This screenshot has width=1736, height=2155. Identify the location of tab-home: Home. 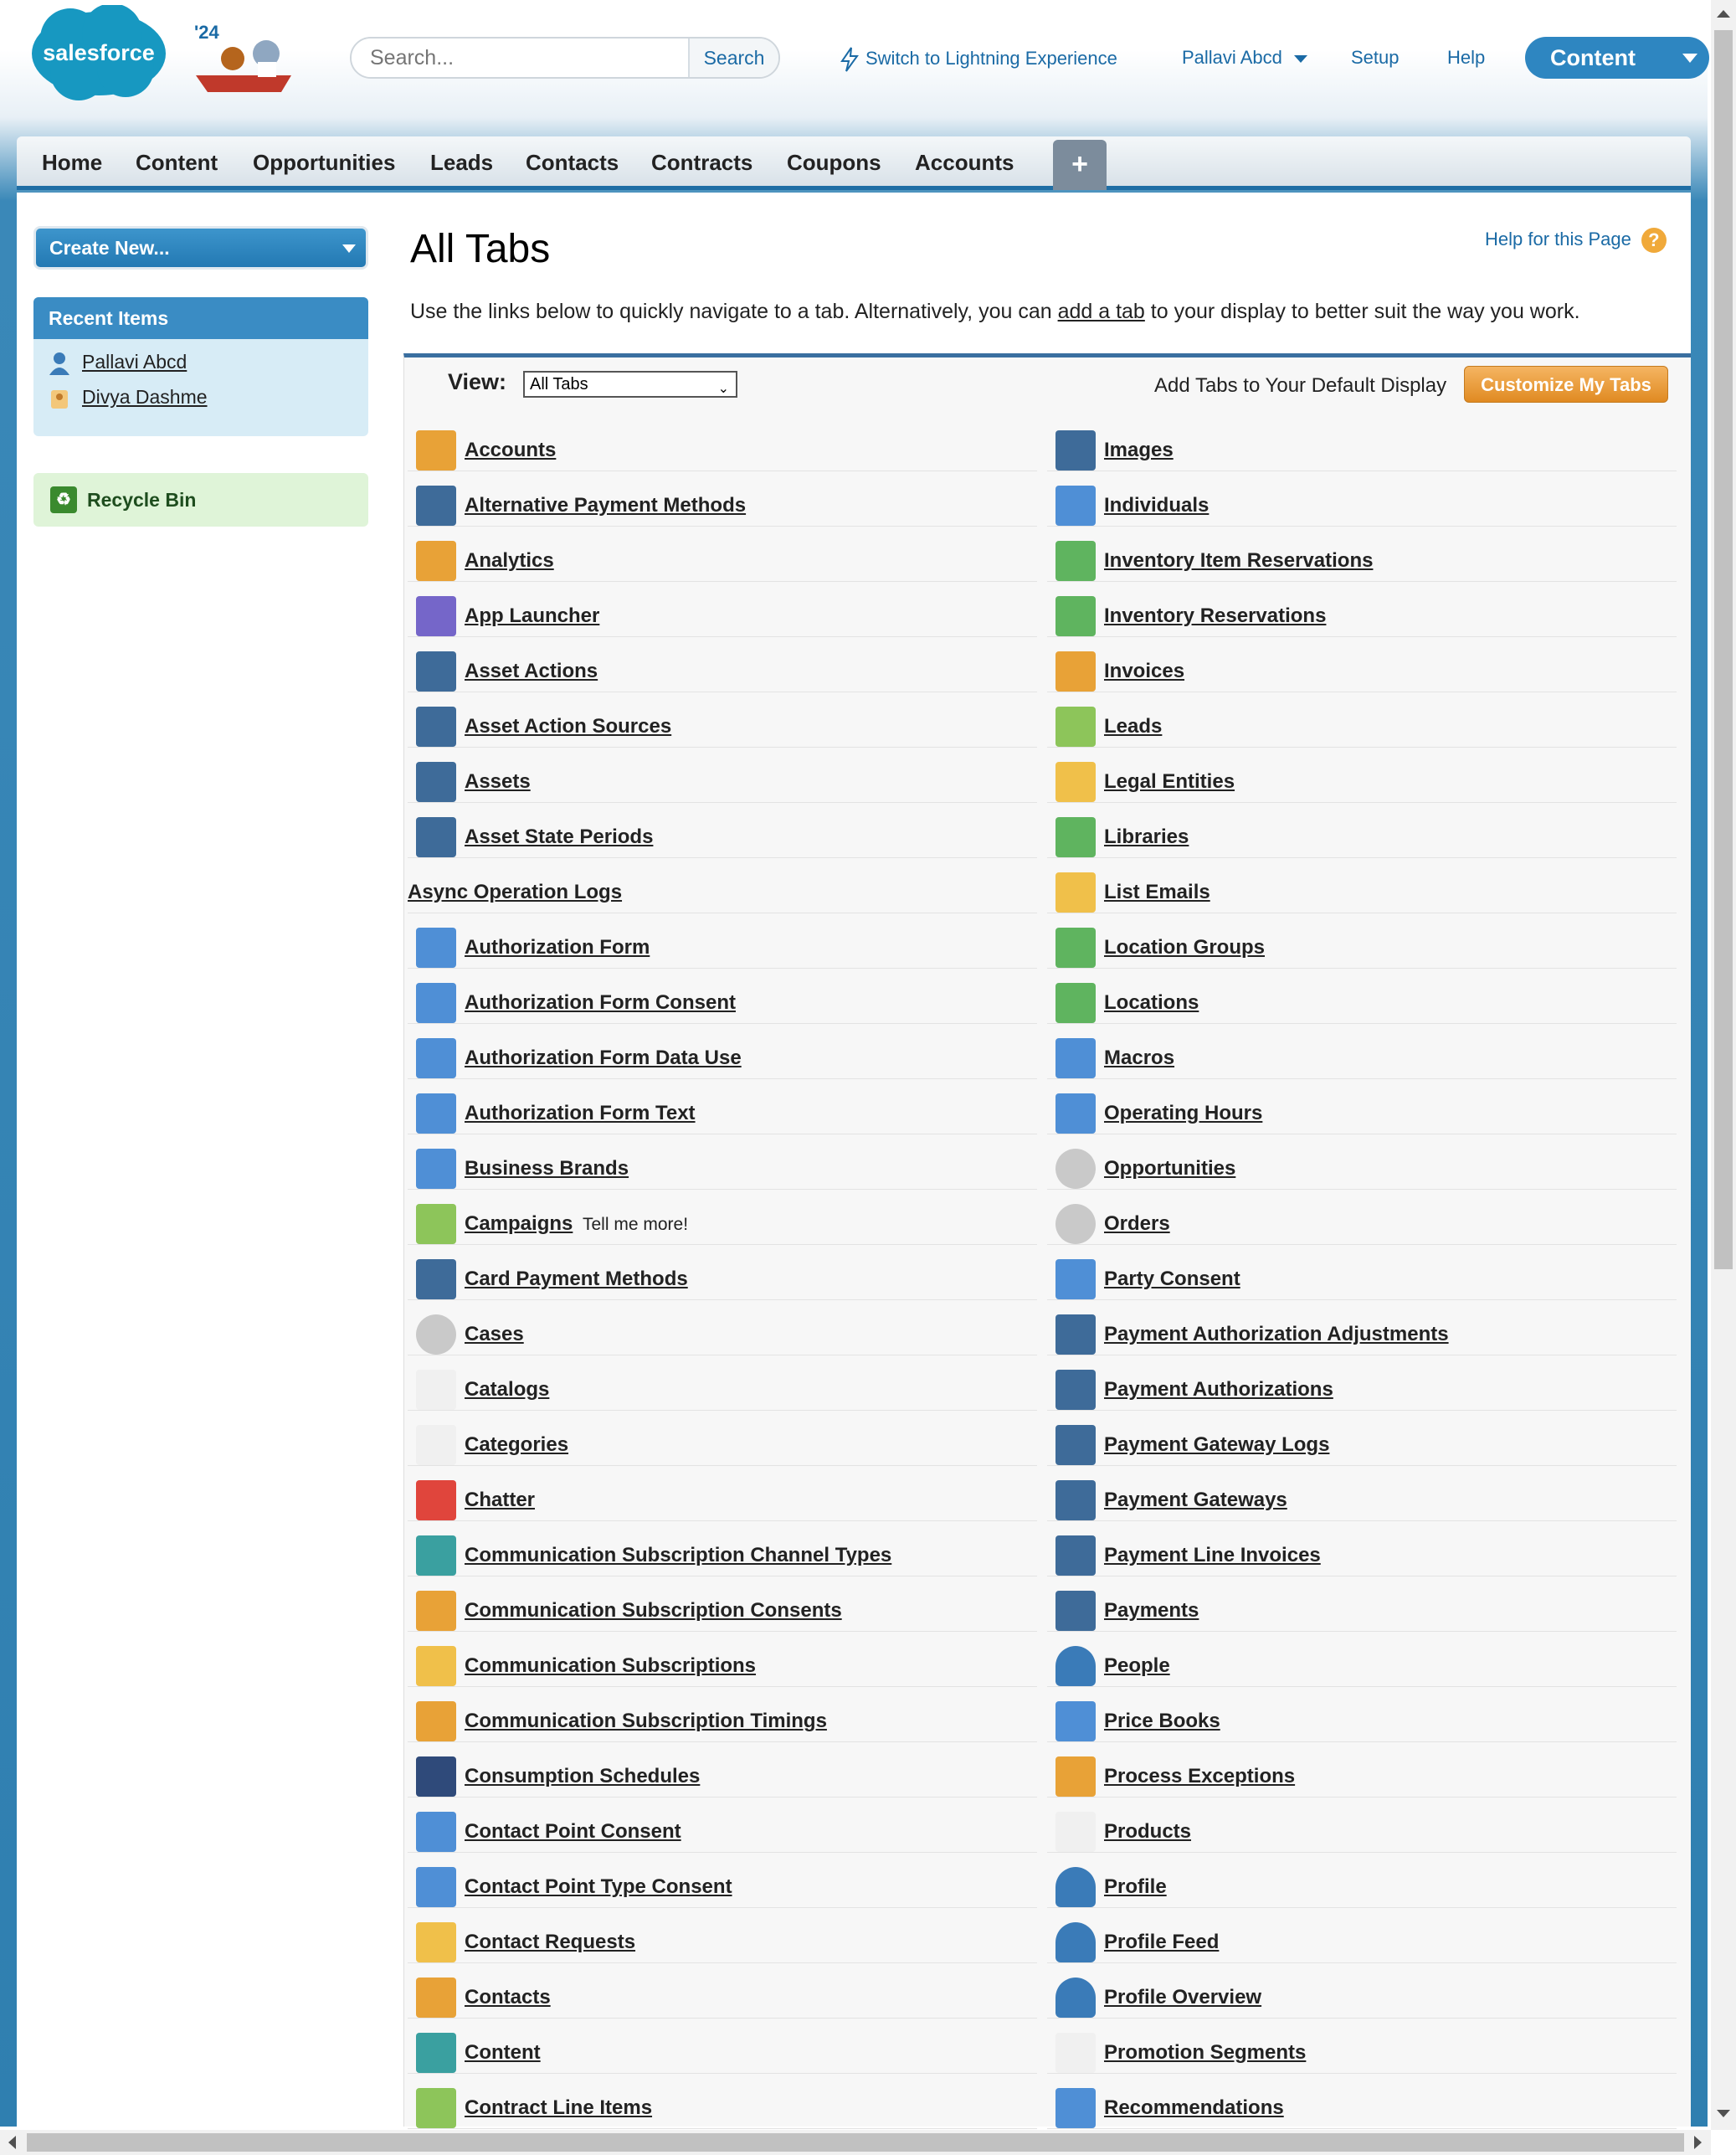
(72, 163).